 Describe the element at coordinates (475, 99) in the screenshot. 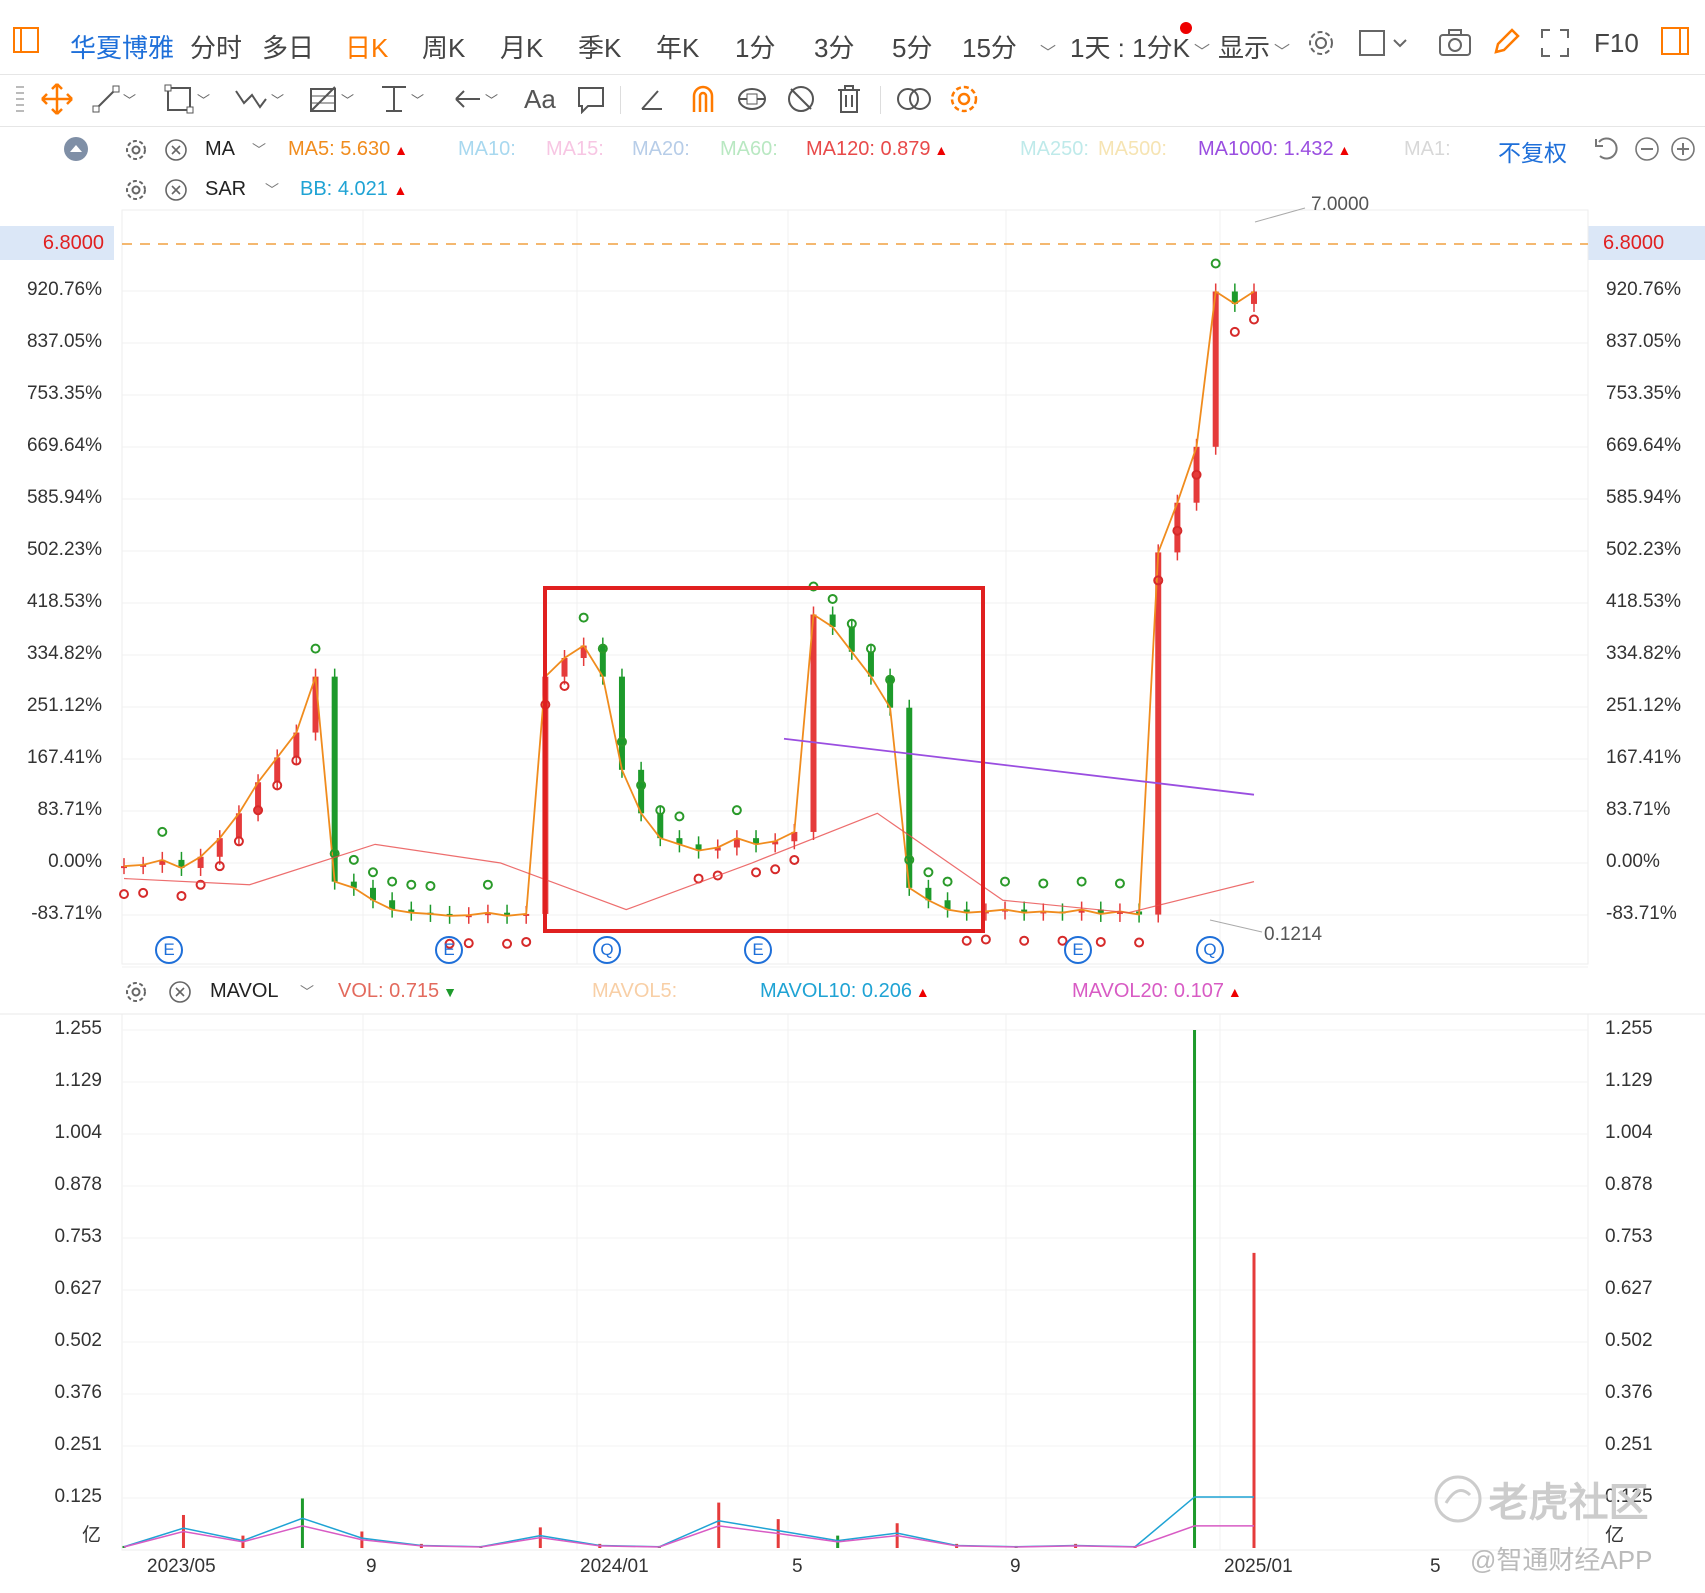

I see `arrow-tool-icon: ﹀` at that location.